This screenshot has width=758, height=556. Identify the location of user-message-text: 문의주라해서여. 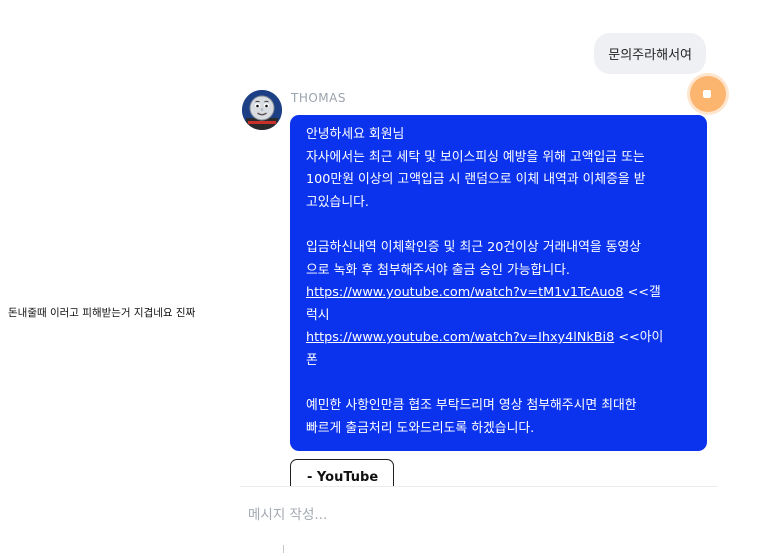
(650, 55).